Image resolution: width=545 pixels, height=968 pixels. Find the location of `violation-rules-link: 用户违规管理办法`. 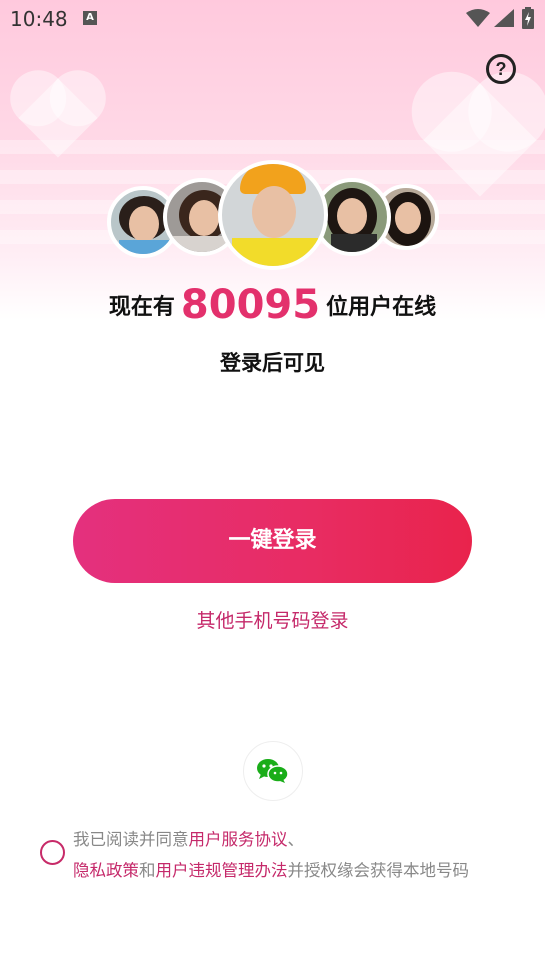

violation-rules-link: 用户违规管理办法 is located at coordinates (222, 870).